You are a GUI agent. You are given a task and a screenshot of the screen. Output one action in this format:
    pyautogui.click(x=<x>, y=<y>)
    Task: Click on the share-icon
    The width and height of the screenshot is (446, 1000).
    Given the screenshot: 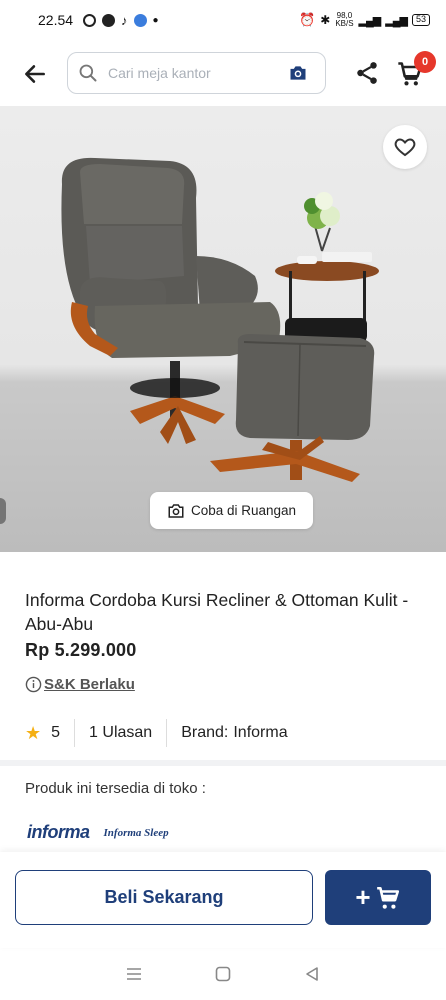 What is the action you would take?
    pyautogui.click(x=367, y=73)
    